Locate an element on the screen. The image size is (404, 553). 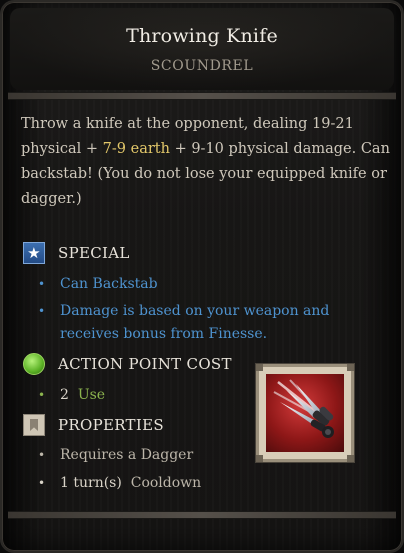
cooldown-label: Cooldown is located at coordinates (166, 483).